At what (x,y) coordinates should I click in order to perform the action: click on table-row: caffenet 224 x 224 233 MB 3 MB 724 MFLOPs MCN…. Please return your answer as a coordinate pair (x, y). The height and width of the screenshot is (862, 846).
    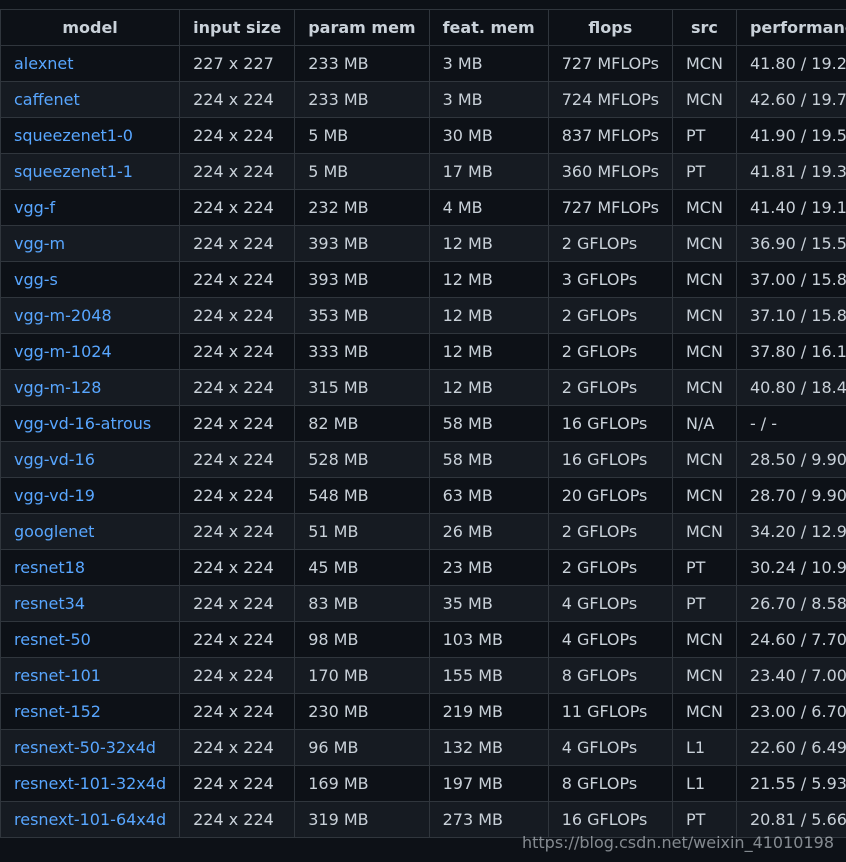
    Looking at the image, I should click on (423, 99).